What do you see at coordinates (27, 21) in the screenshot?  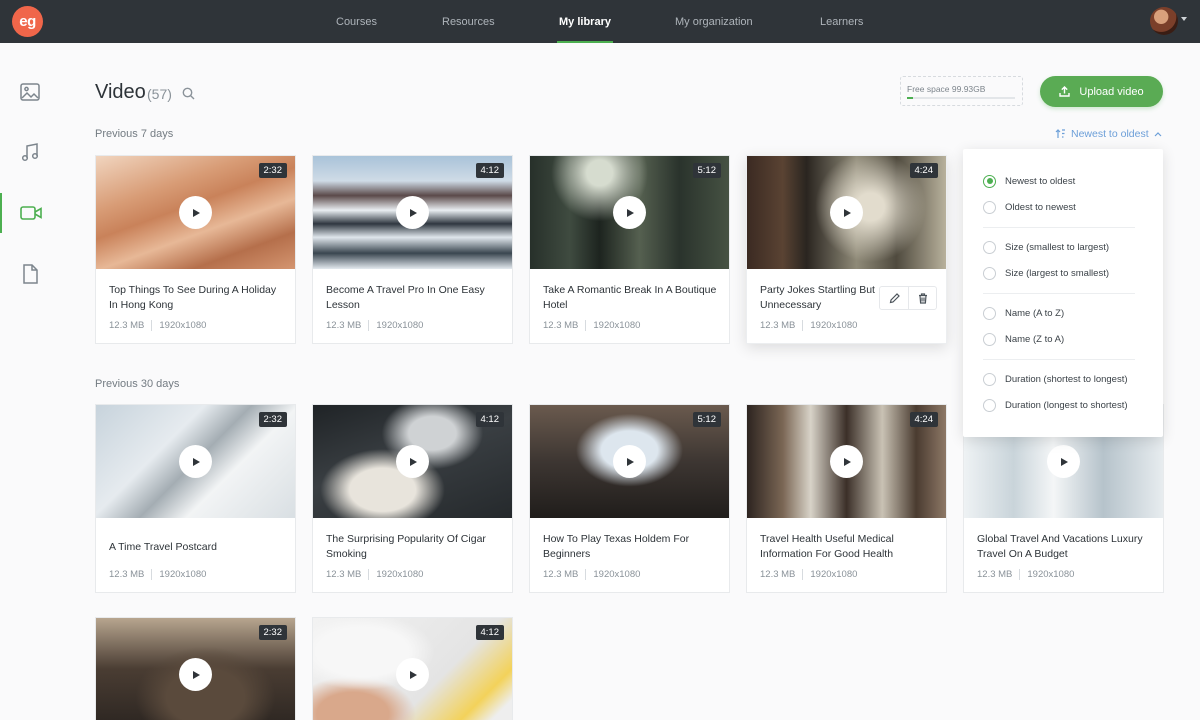 I see `eg-logo: eg` at bounding box center [27, 21].